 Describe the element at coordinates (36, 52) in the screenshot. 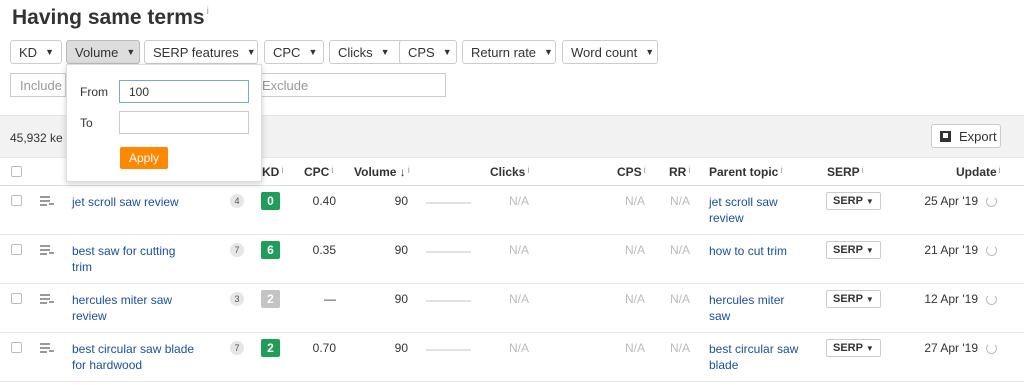

I see `filter-kd: KD ▼` at that location.